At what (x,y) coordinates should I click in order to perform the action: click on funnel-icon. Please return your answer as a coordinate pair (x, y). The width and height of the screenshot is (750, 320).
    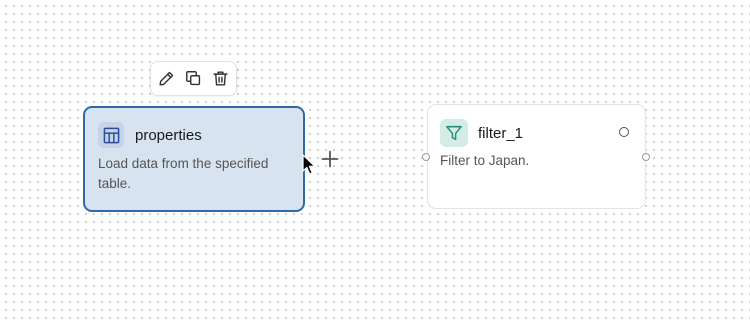
    Looking at the image, I should click on (454, 133).